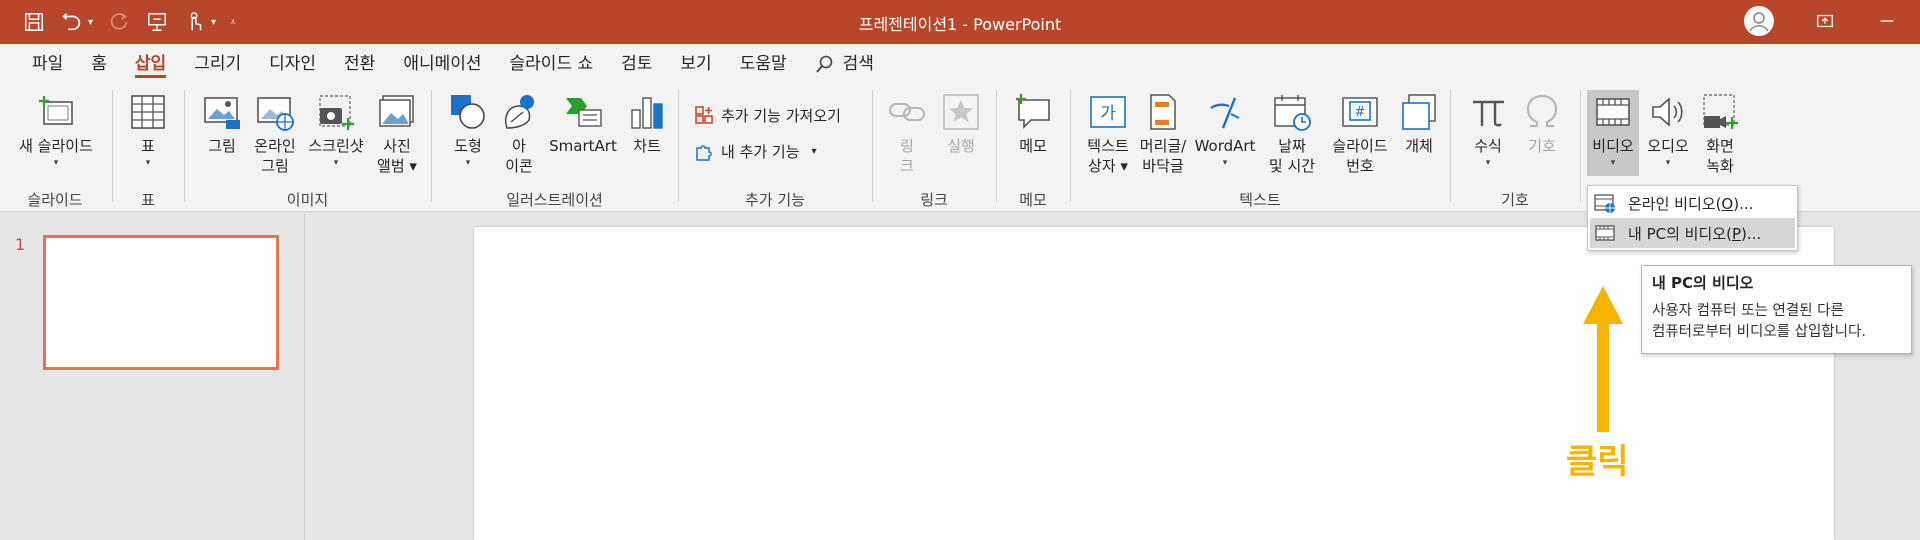  What do you see at coordinates (1613, 146) in the screenshot?
I see `video-label: 비디오` at bounding box center [1613, 146].